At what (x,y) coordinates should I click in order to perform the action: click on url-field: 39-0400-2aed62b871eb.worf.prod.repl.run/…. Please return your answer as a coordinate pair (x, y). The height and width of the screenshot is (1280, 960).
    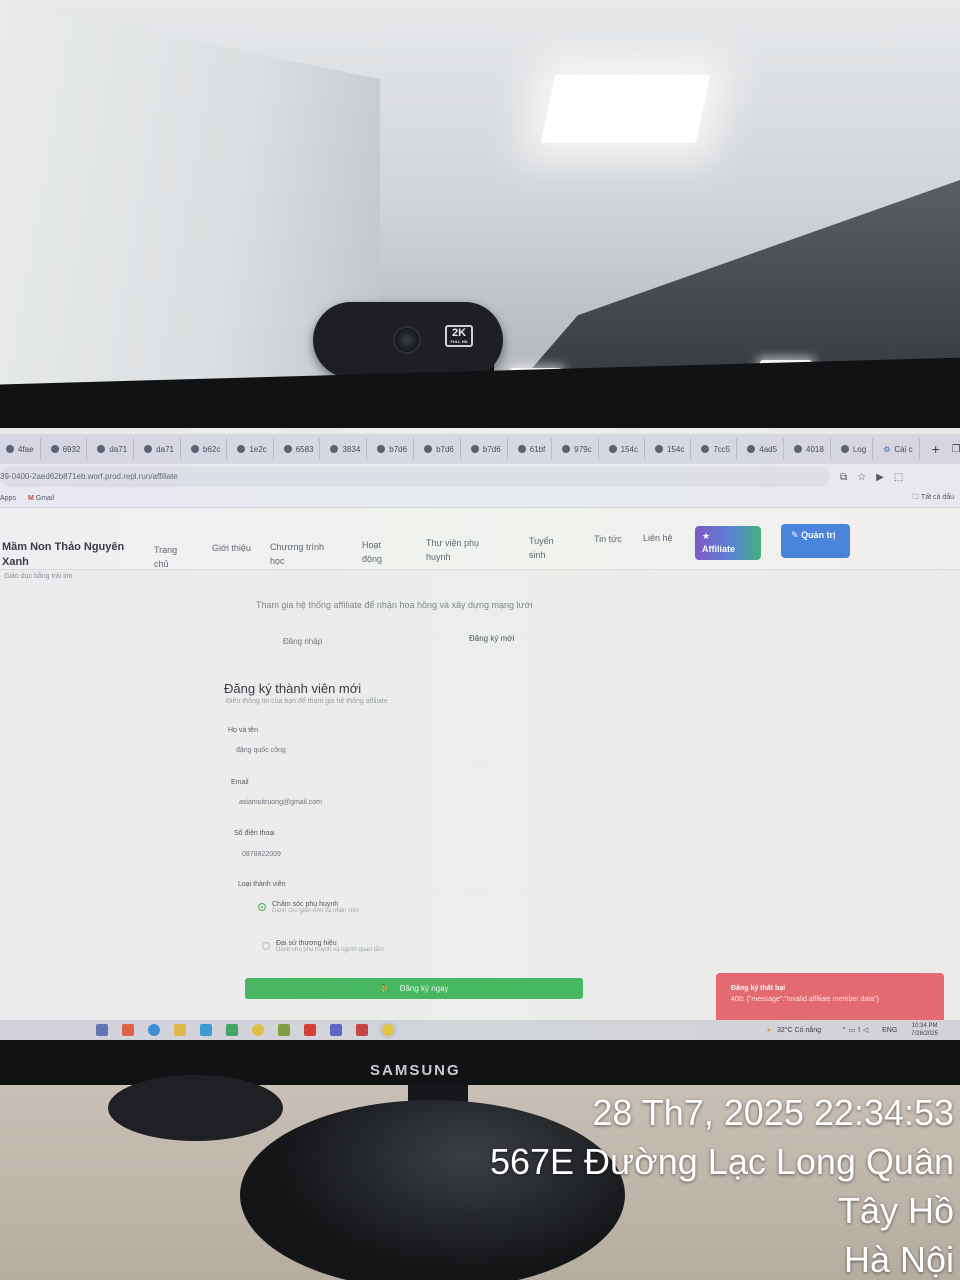
    Looking at the image, I should click on (415, 477).